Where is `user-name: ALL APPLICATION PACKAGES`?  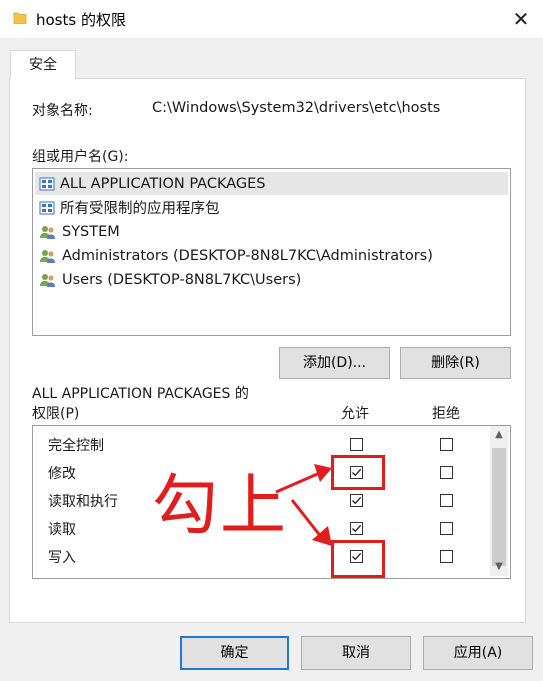 user-name: ALL APPLICATION PACKAGES is located at coordinates (163, 183).